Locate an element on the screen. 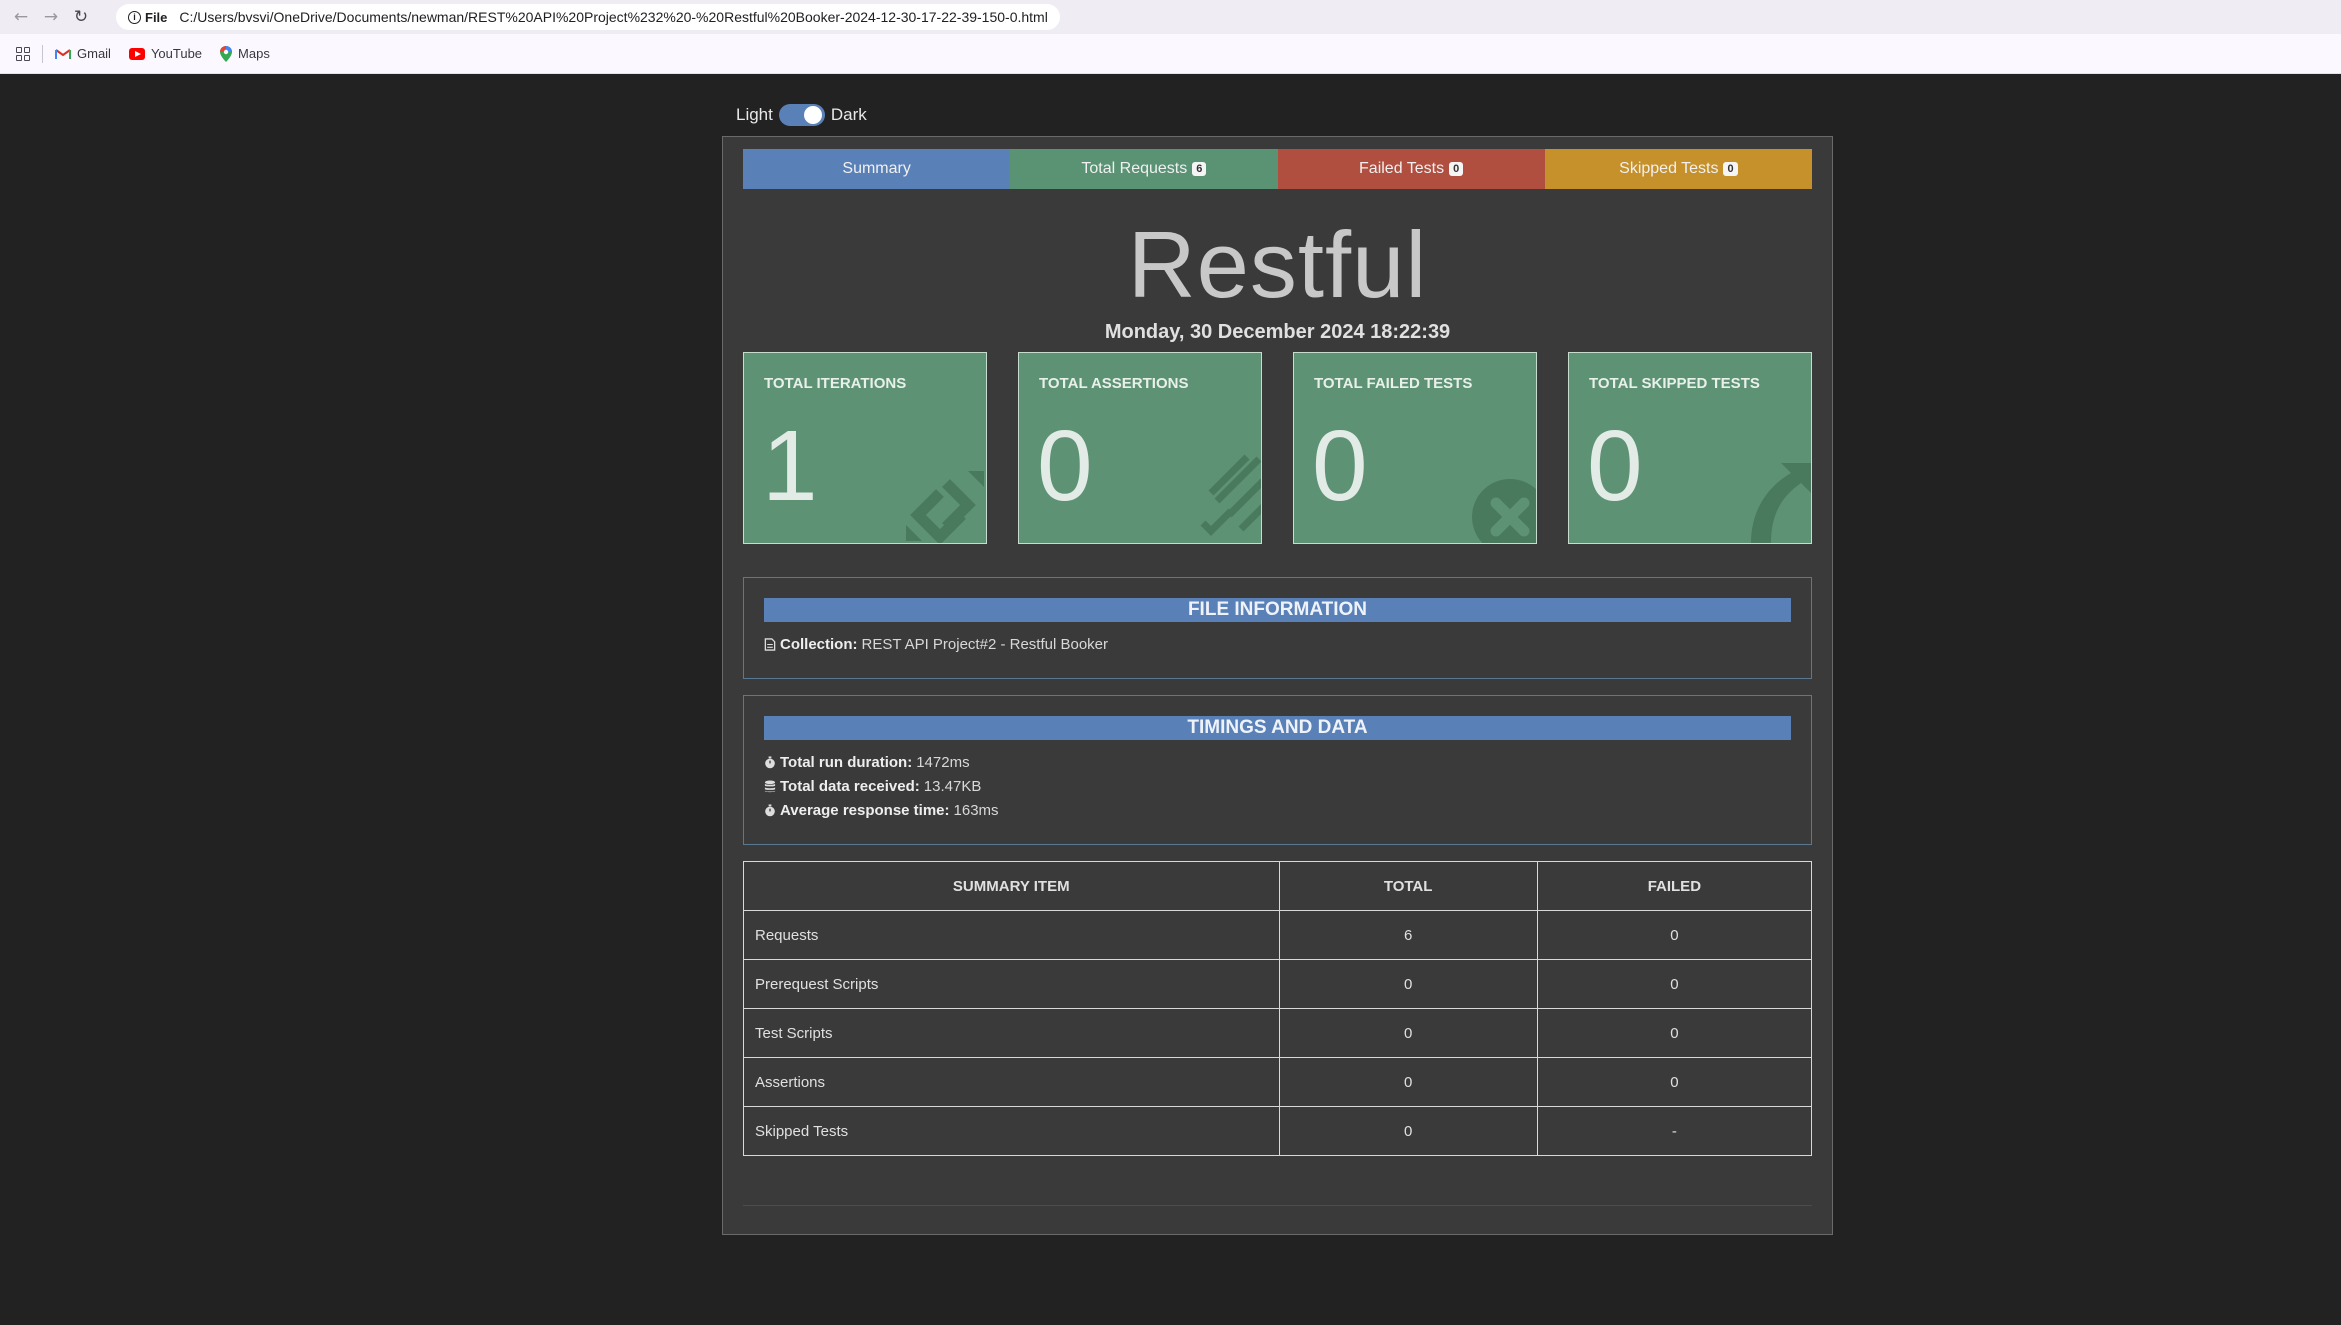  tab-total-requests: Total Requests 6 is located at coordinates (1144, 169).